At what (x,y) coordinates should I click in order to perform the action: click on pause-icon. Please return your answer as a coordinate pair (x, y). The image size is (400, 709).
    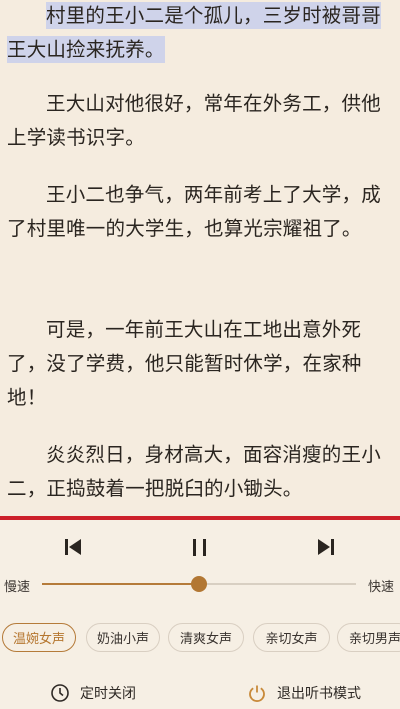
    Looking at the image, I should click on (200, 549).